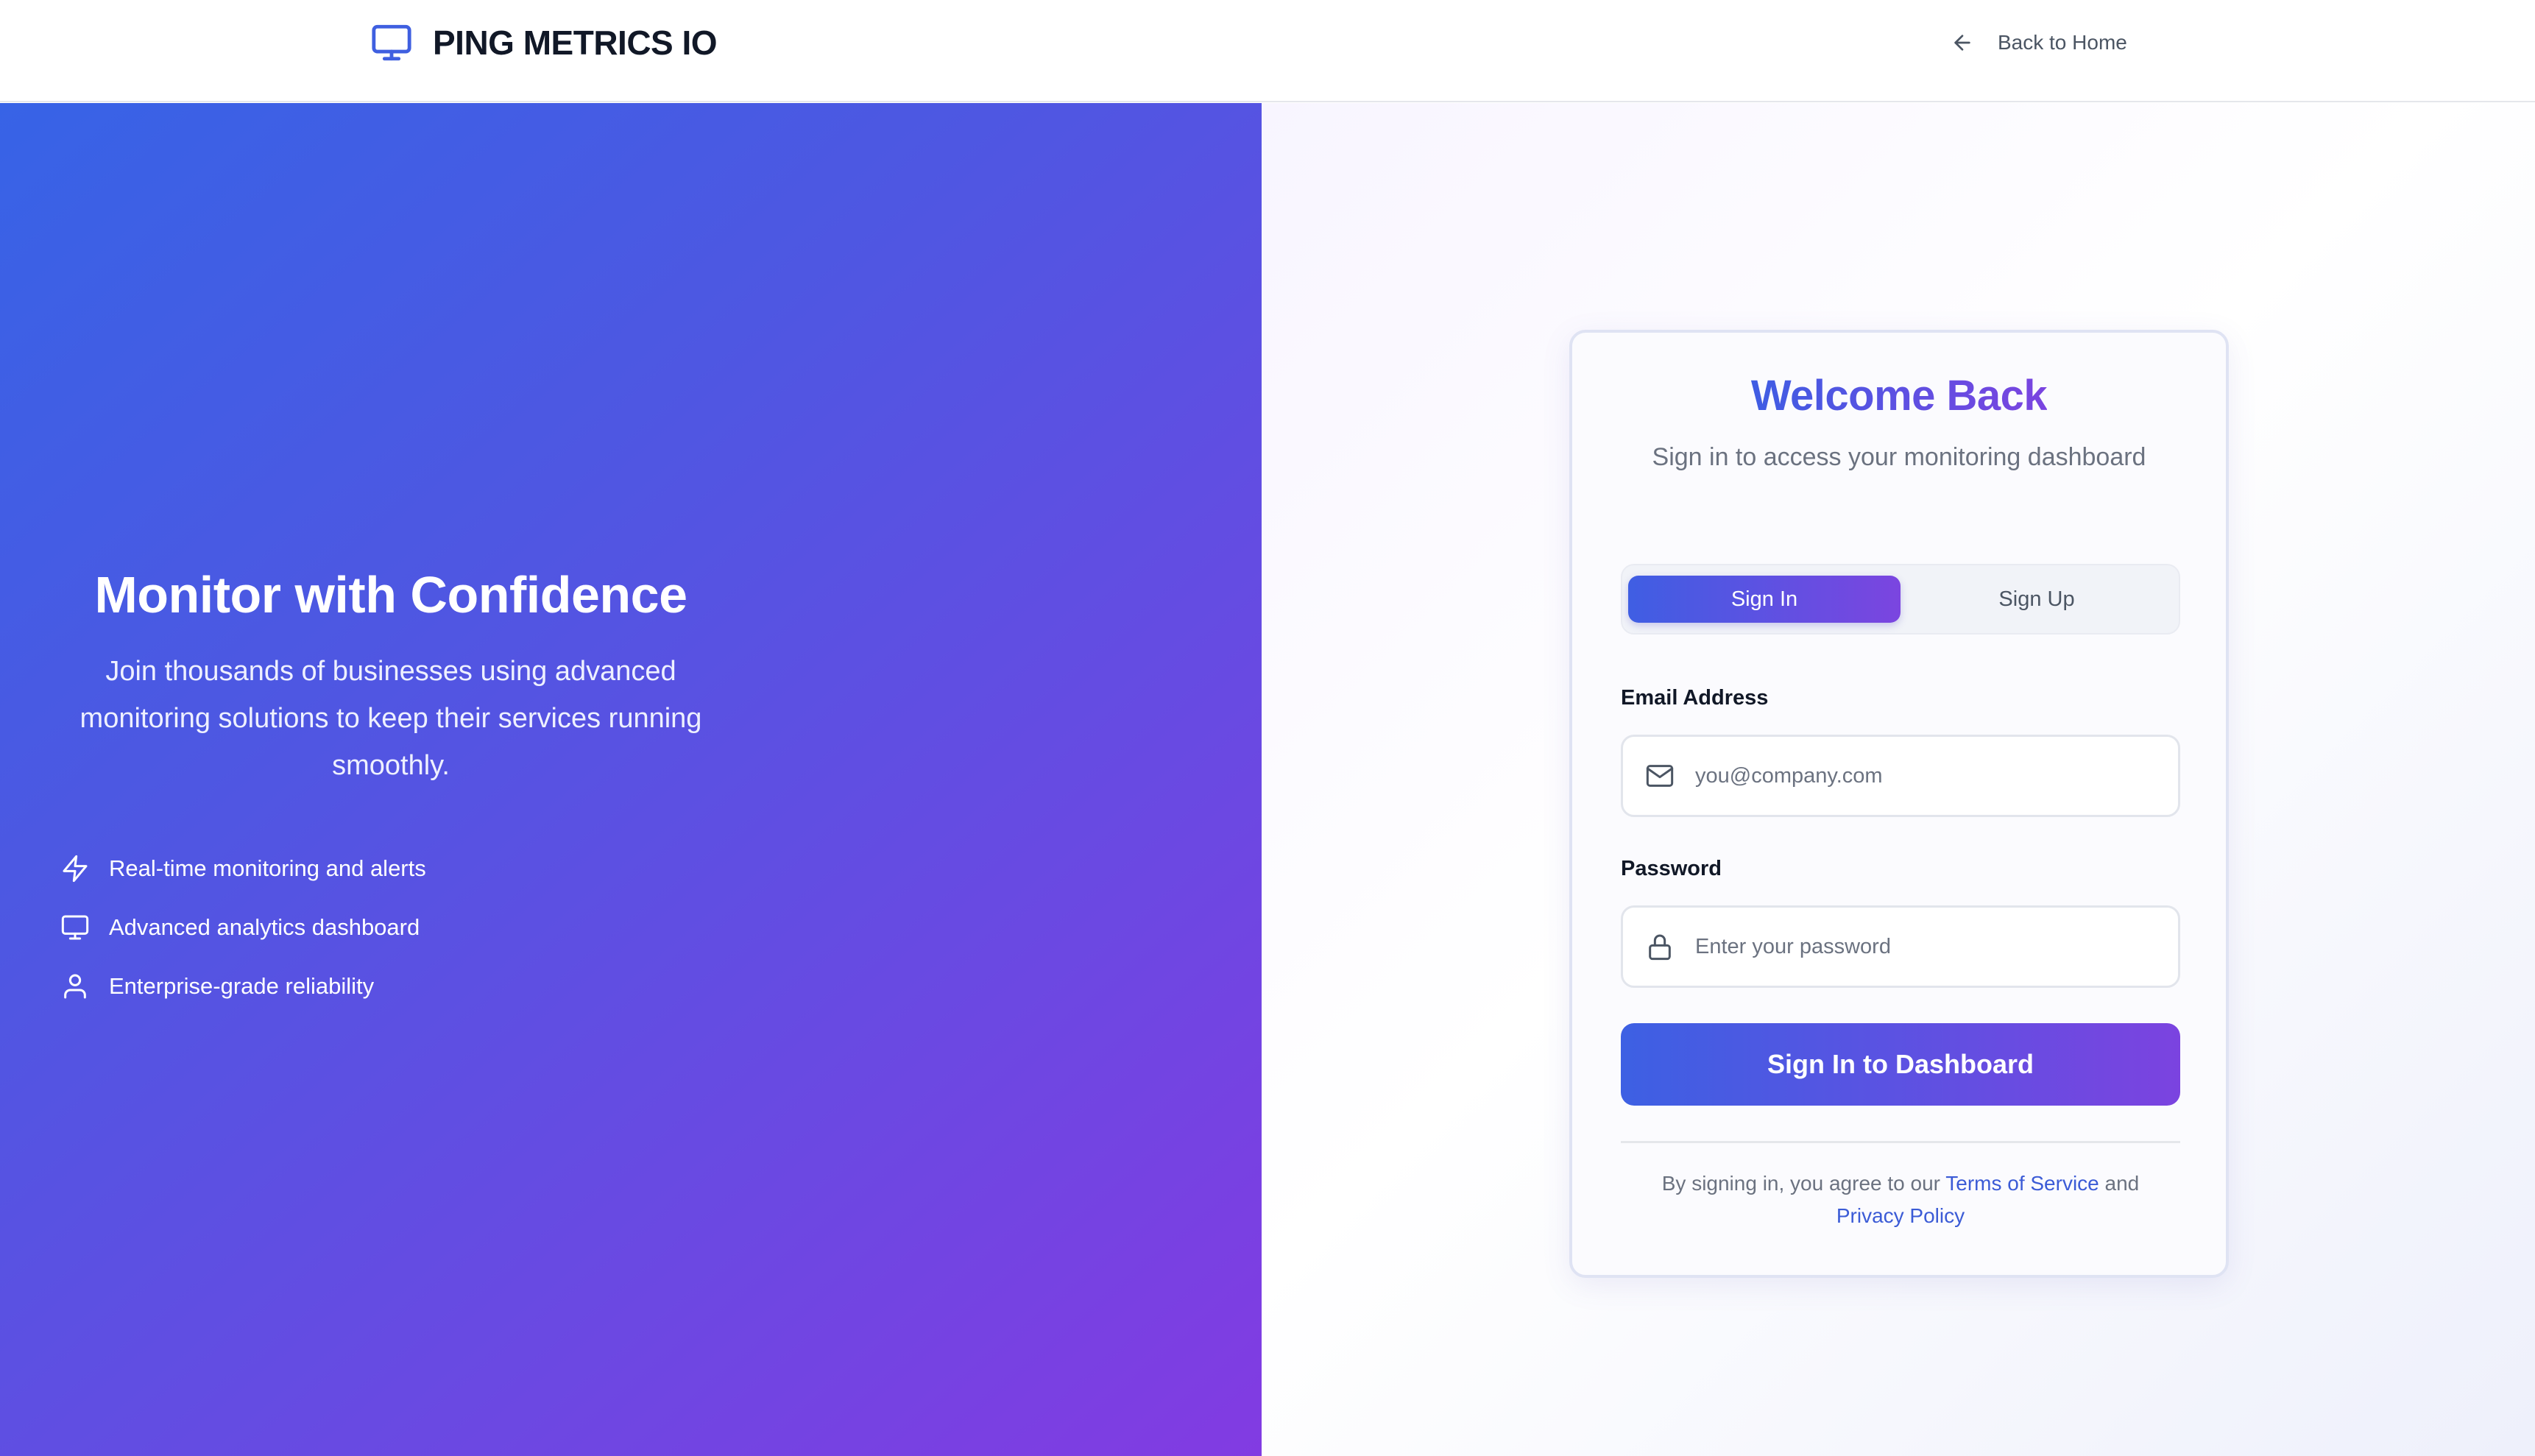 The width and height of the screenshot is (2535, 1456). Describe the element at coordinates (1671, 868) in the screenshot. I see `password-label: Password` at that location.